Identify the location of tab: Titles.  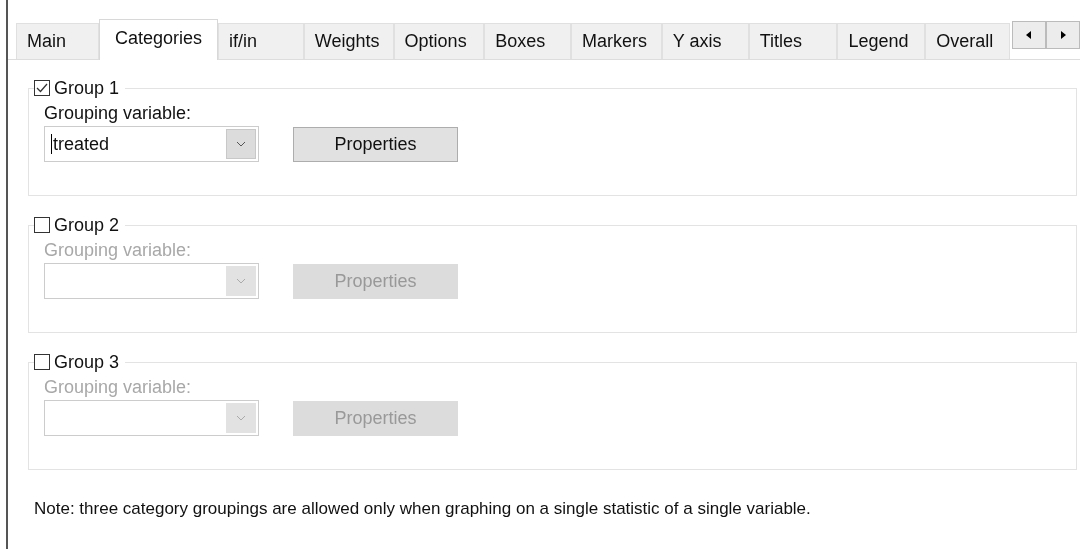
(793, 41).